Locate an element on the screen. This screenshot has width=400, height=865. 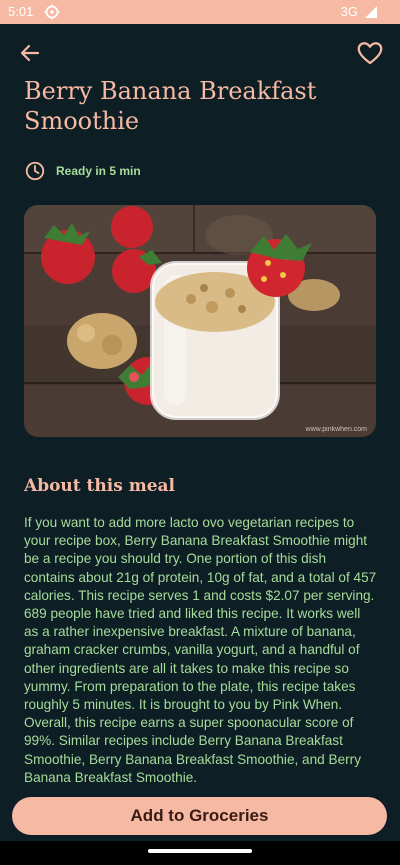
status-bar: 5:01 3G is located at coordinates (200, 12).